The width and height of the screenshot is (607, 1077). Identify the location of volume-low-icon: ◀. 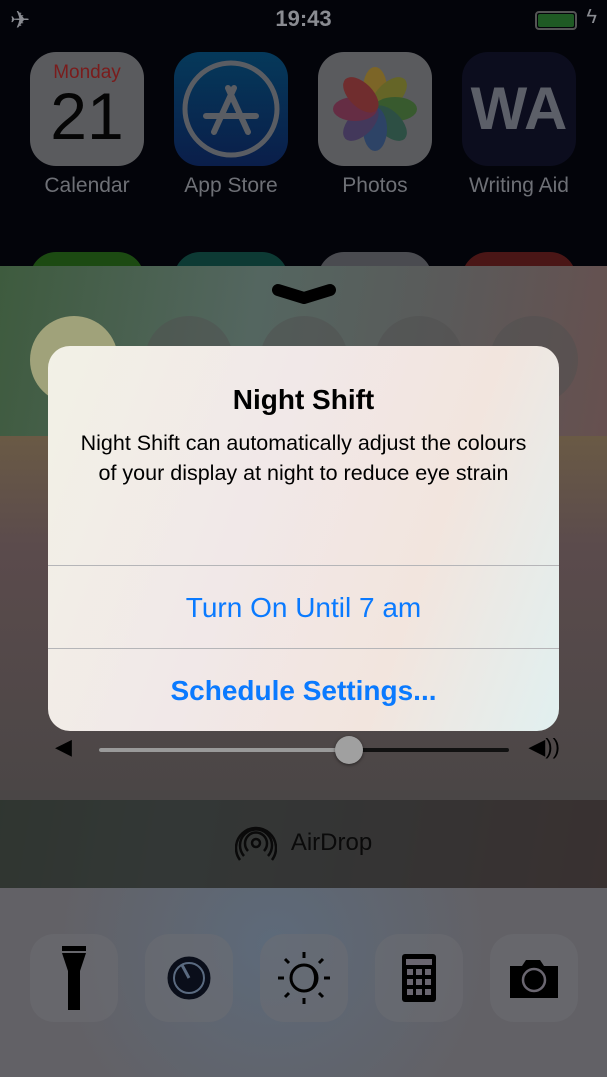
(63, 746).